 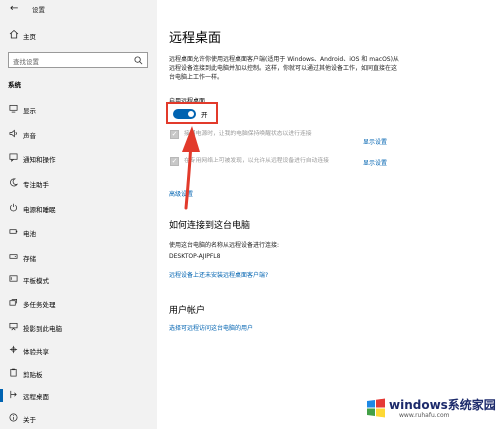 What do you see at coordinates (1, 395) in the screenshot?
I see `active-indicator` at bounding box center [1, 395].